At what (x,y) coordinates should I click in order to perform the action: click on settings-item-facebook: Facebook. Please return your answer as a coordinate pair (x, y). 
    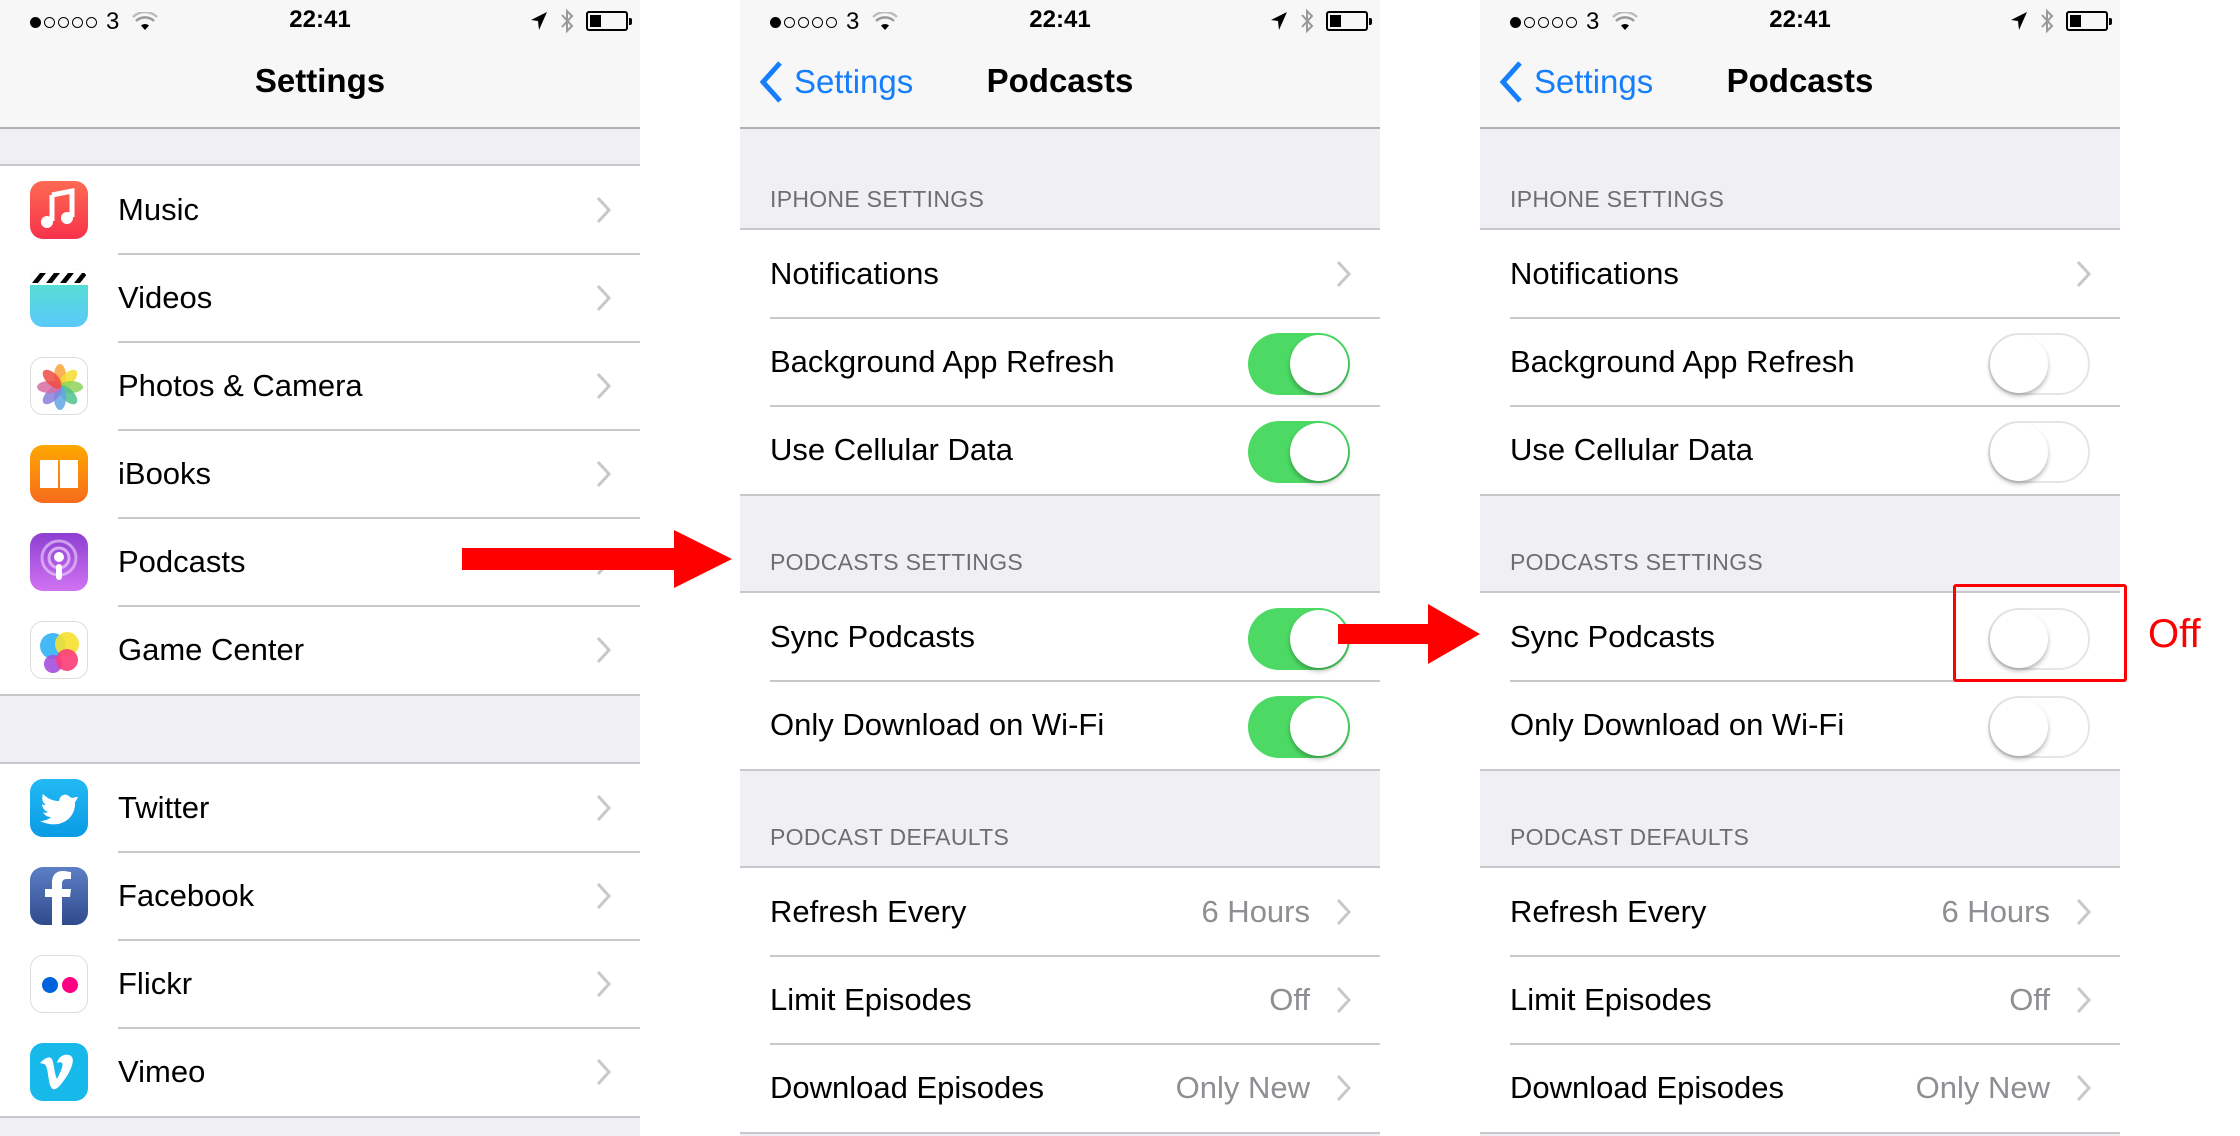
    Looking at the image, I should click on (320, 895).